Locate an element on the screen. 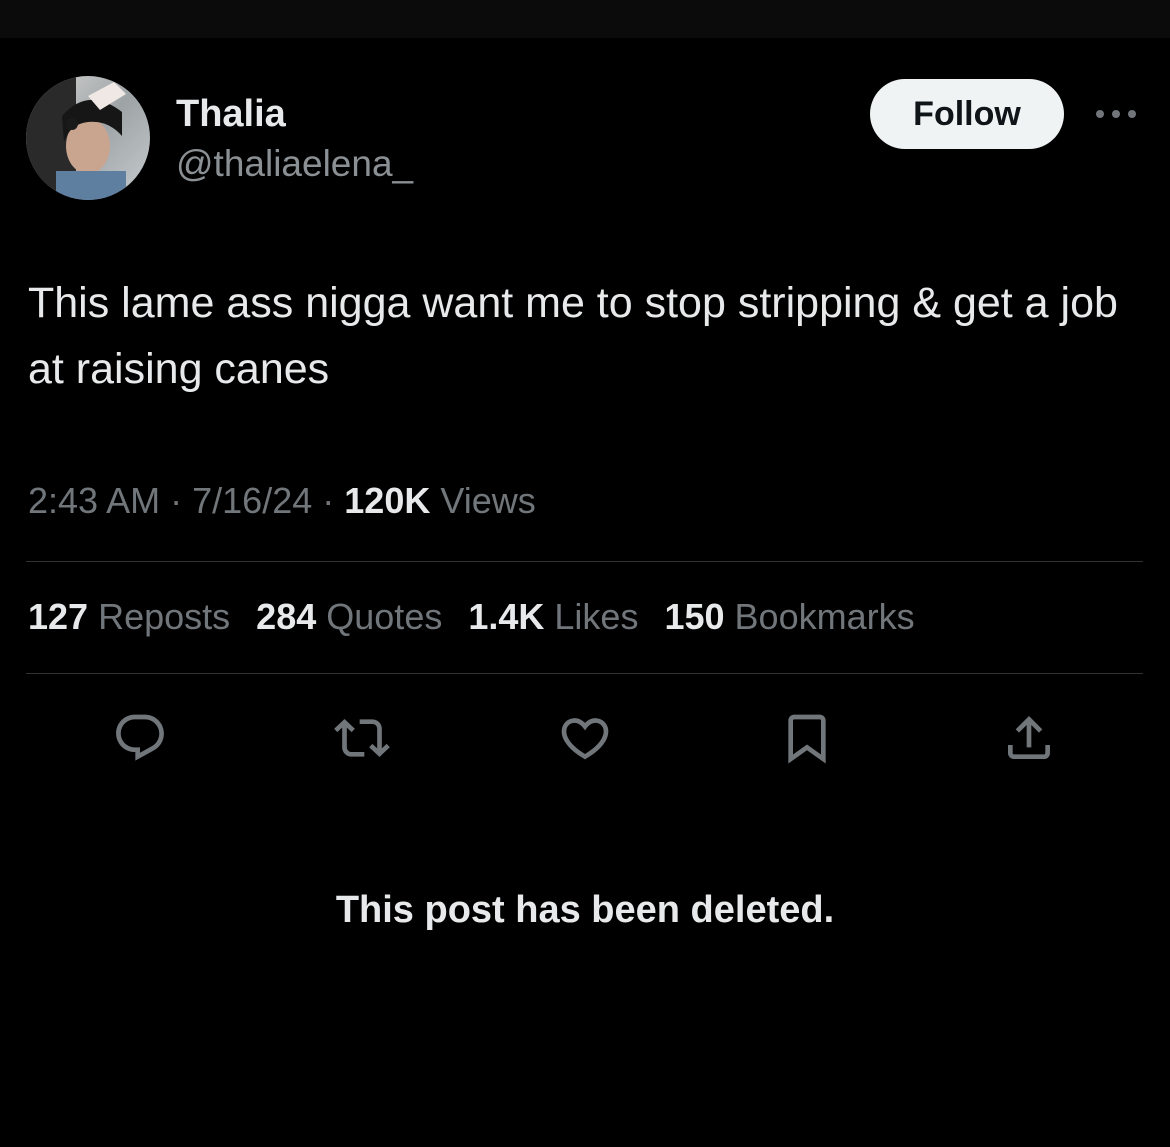 The height and width of the screenshot is (1147, 1170). tweet-time: 2:43 AM is located at coordinates (94, 500).